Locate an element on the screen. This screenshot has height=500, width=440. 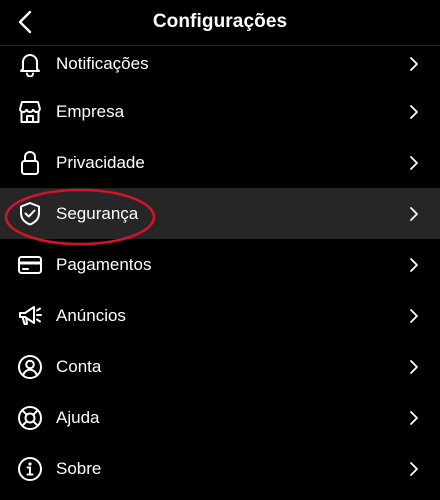
settings-item-about: Sobre is located at coordinates (220, 468).